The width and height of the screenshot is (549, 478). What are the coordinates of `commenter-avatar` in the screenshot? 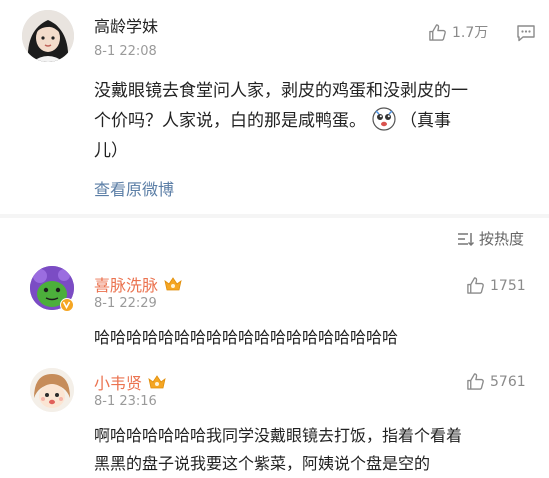 It's located at (52, 390).